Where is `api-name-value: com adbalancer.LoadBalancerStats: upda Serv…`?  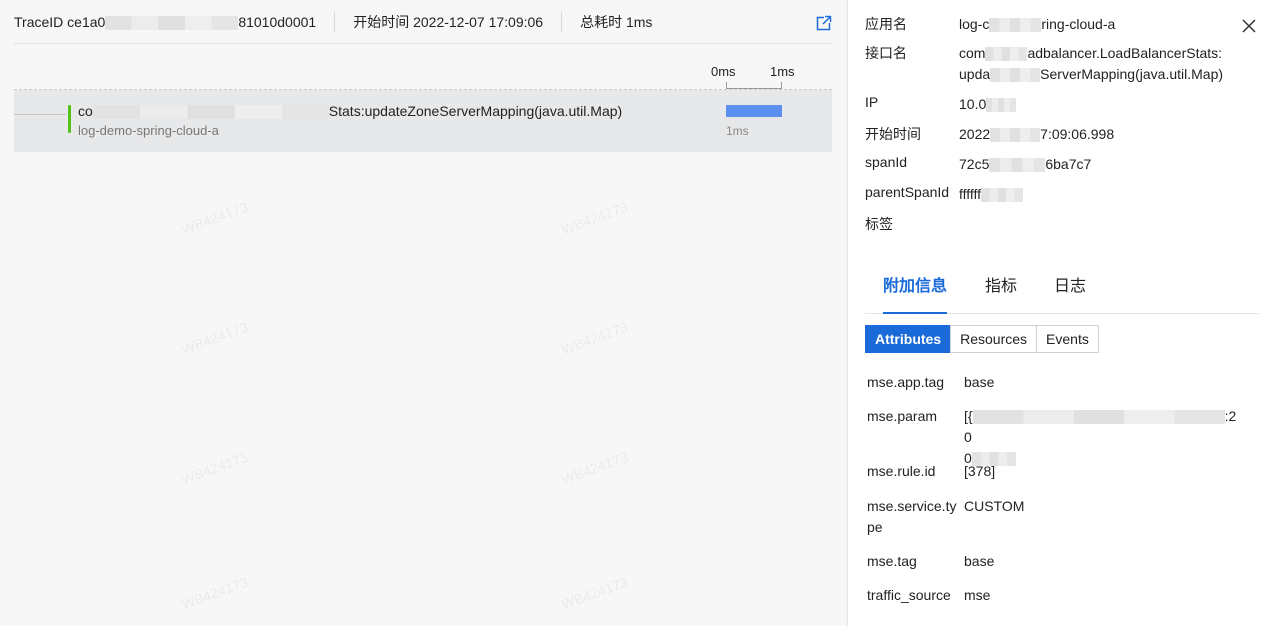 api-name-value: com adbalancer.LoadBalancerStats: upda Serv… is located at coordinates (1091, 64).